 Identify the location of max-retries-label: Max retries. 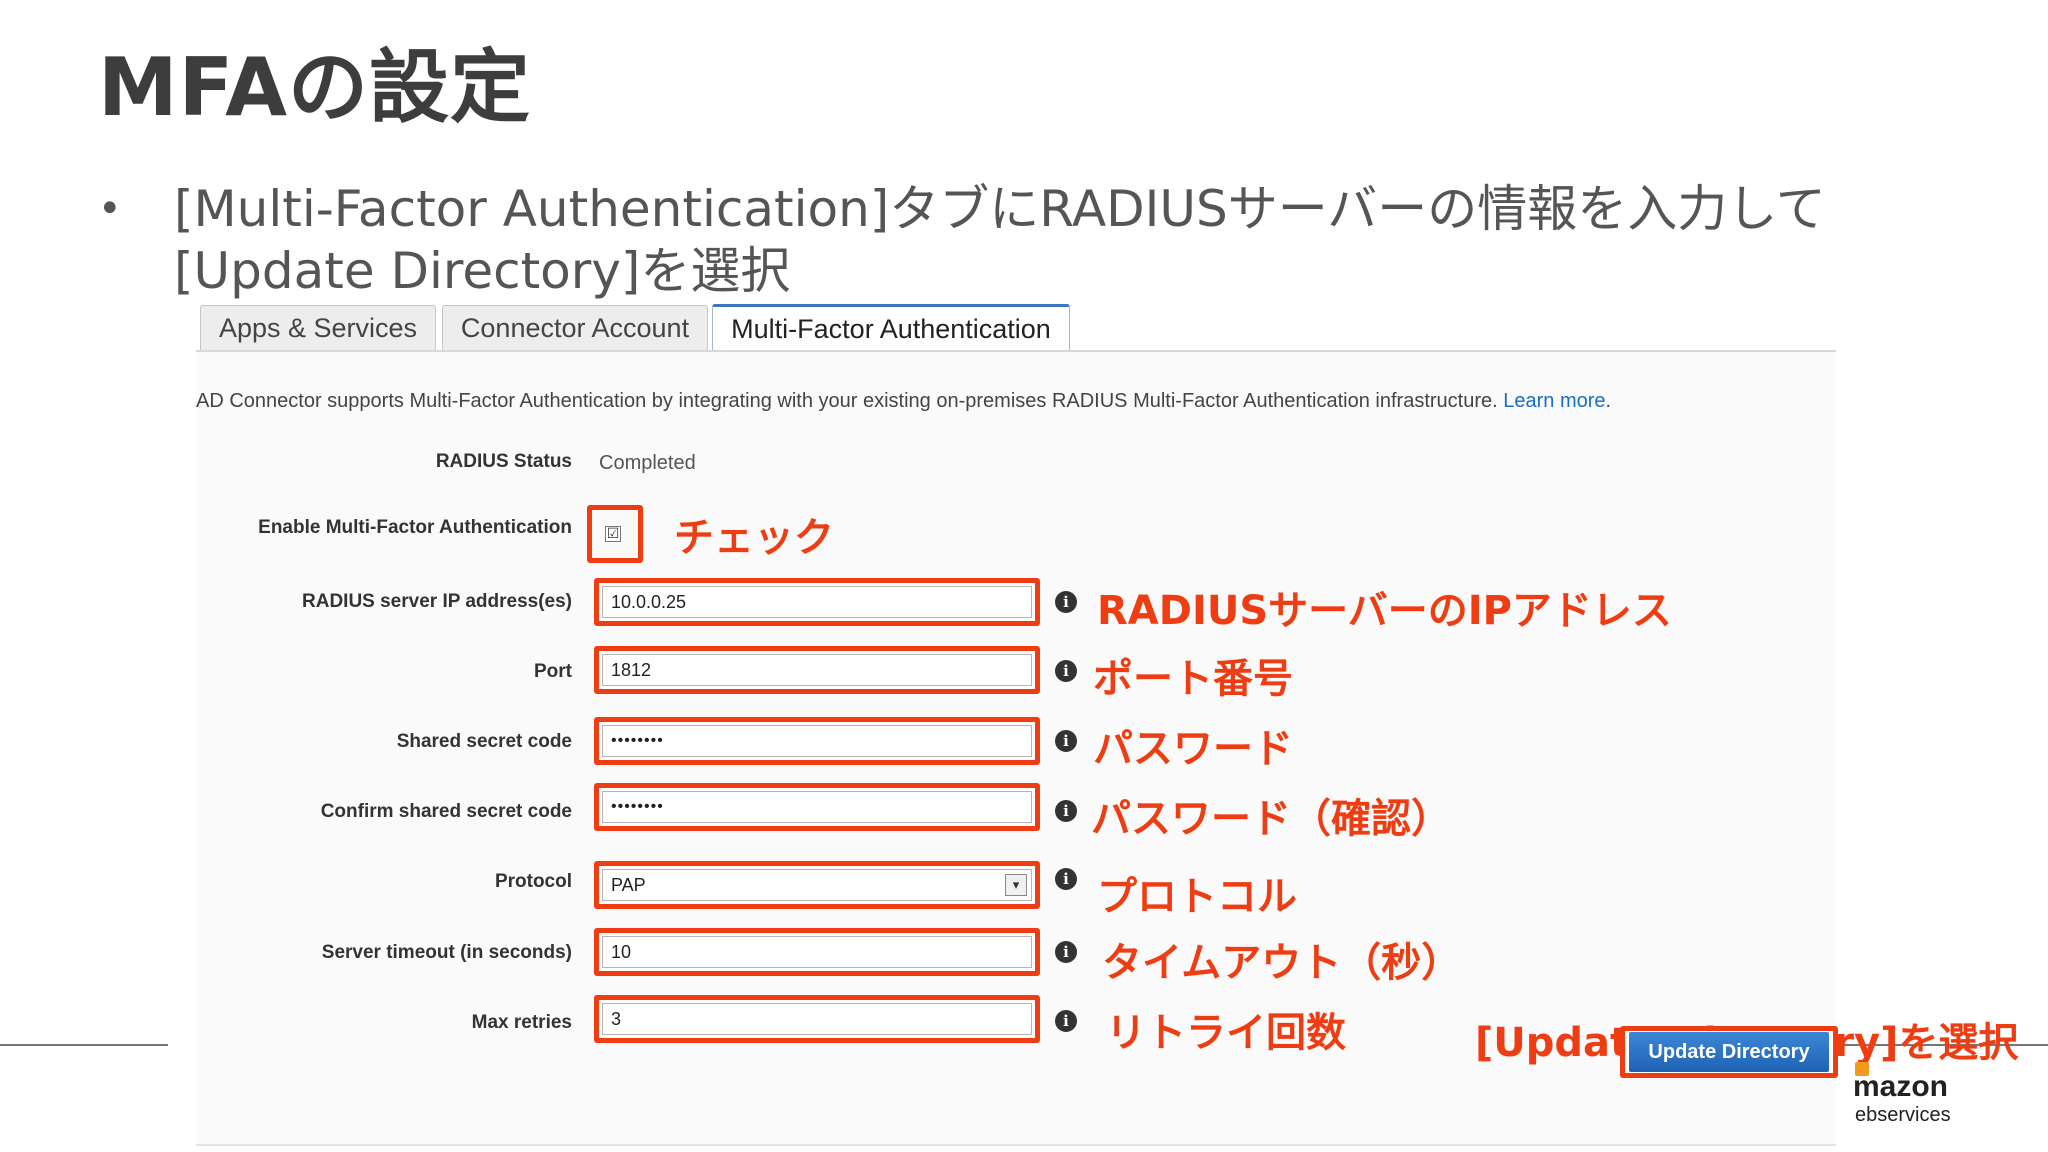
(521, 1022).